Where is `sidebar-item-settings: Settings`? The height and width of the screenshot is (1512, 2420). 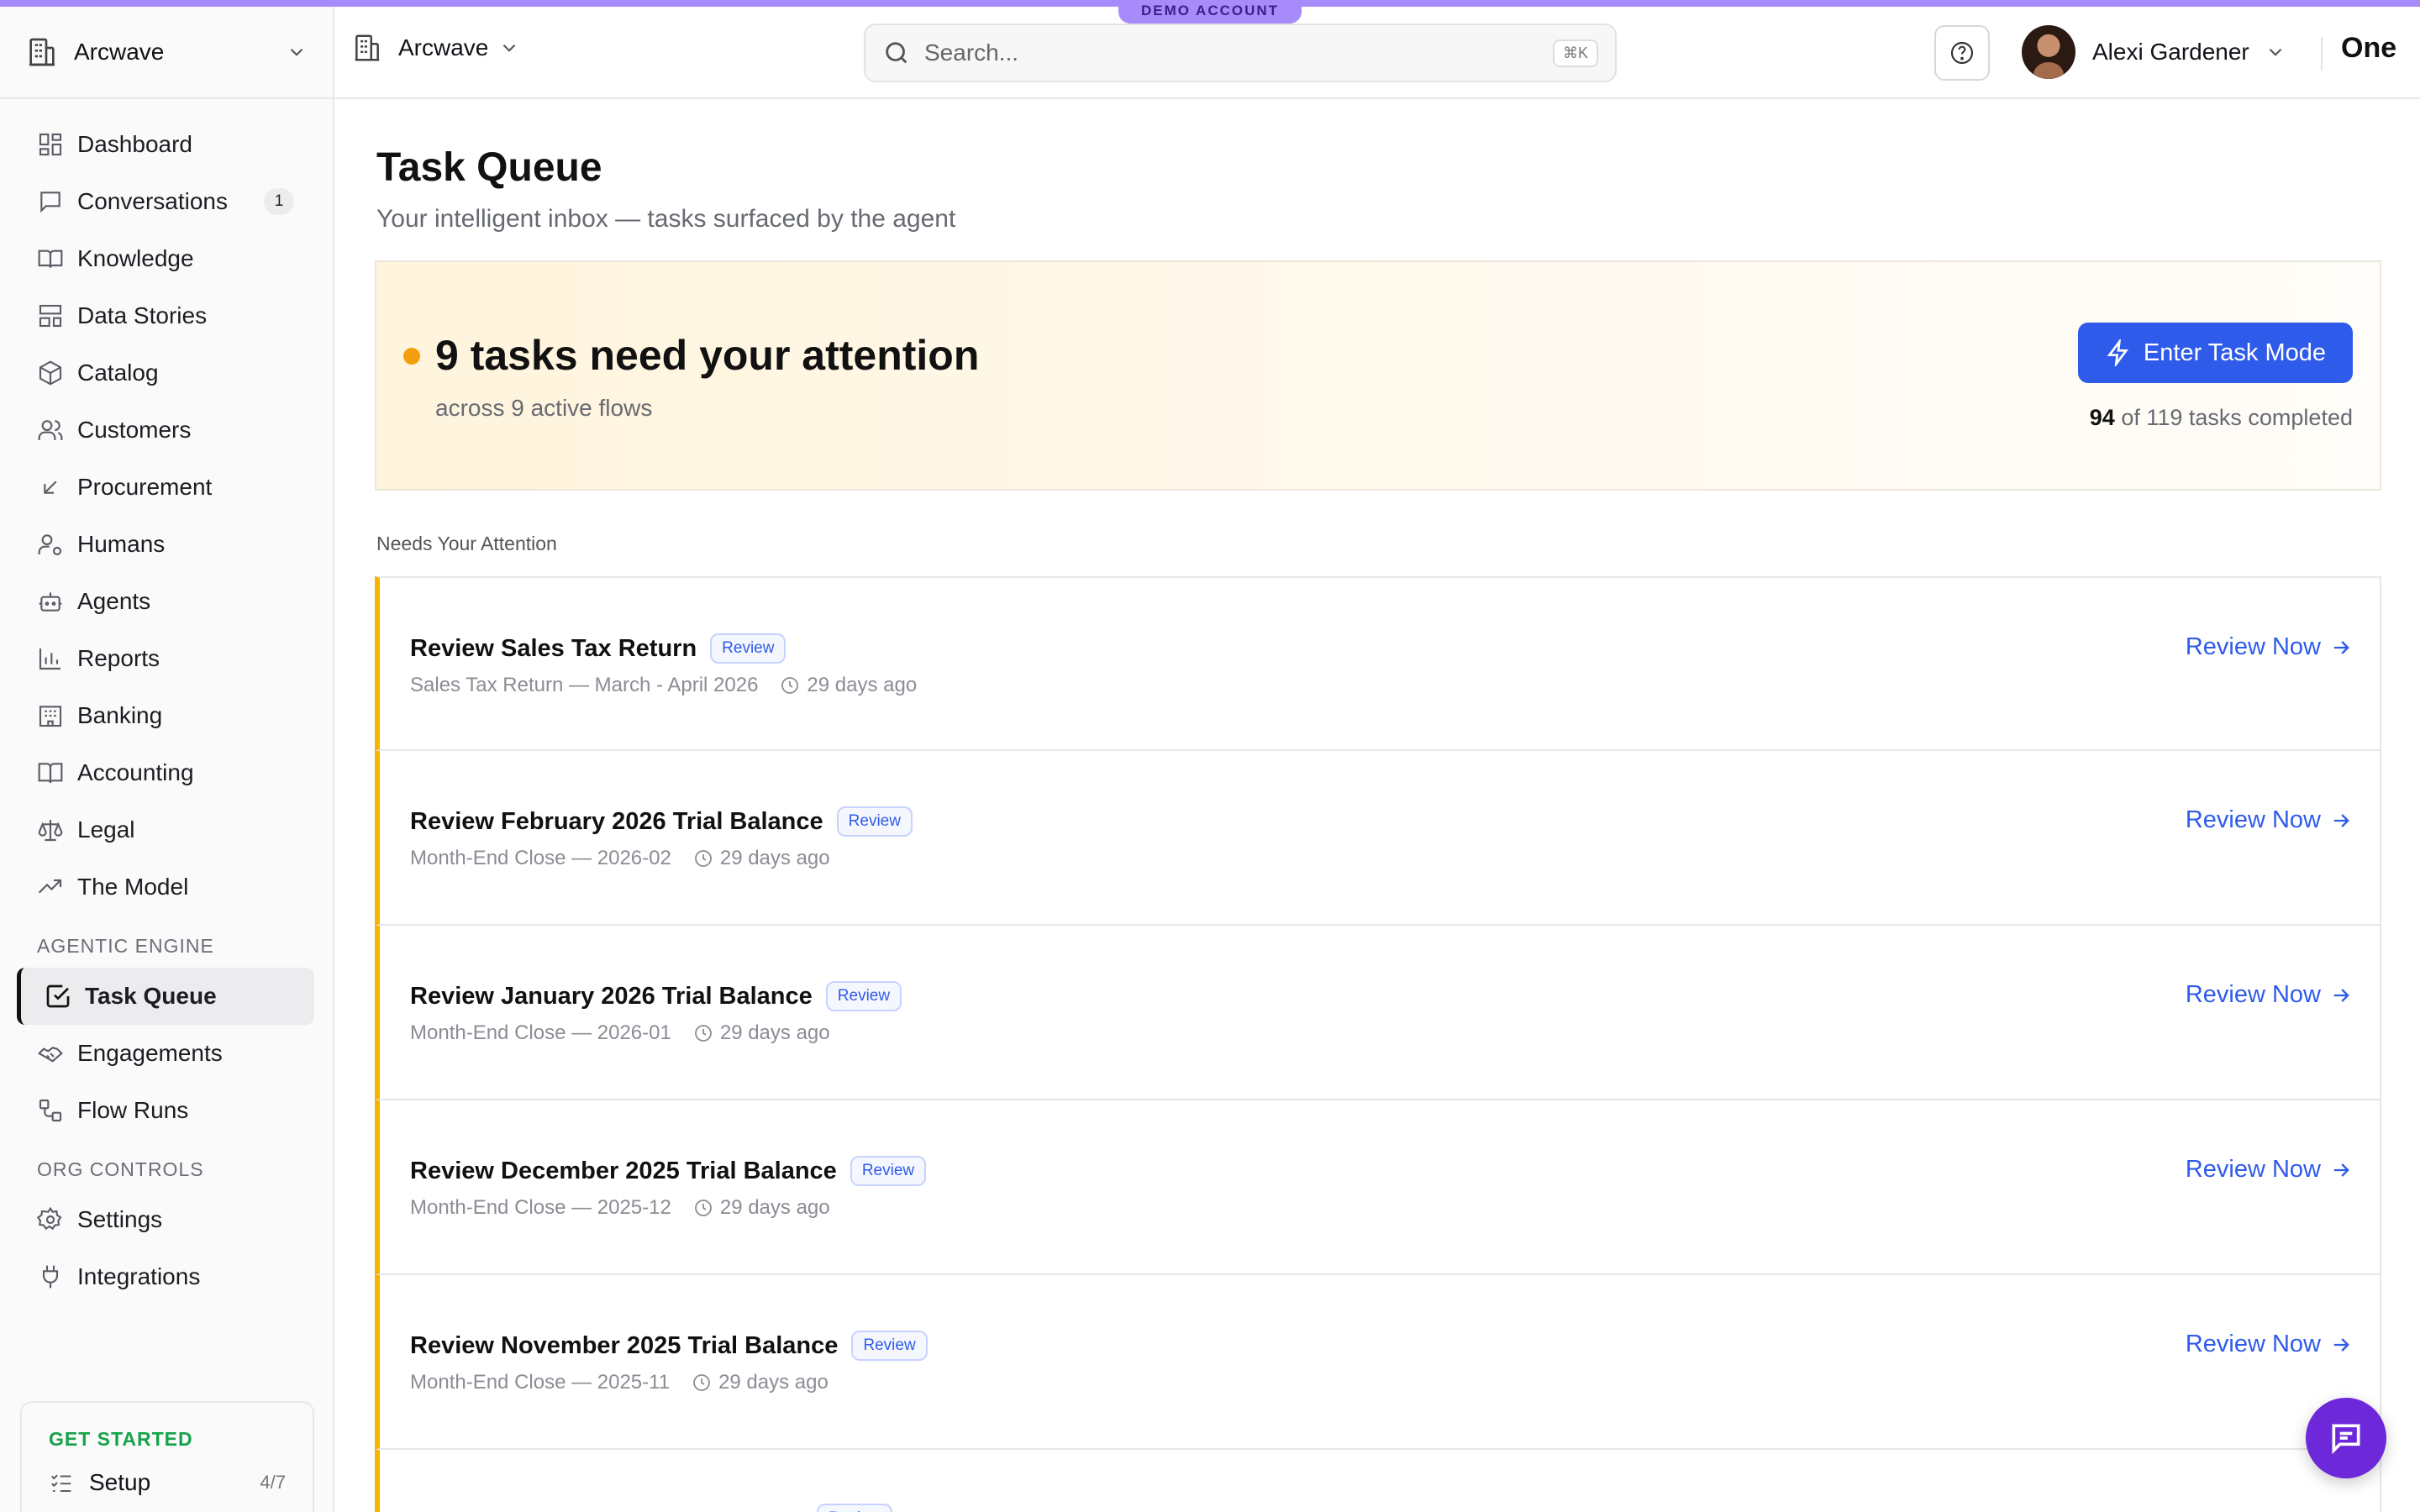 sidebar-item-settings: Settings is located at coordinates (166, 1219).